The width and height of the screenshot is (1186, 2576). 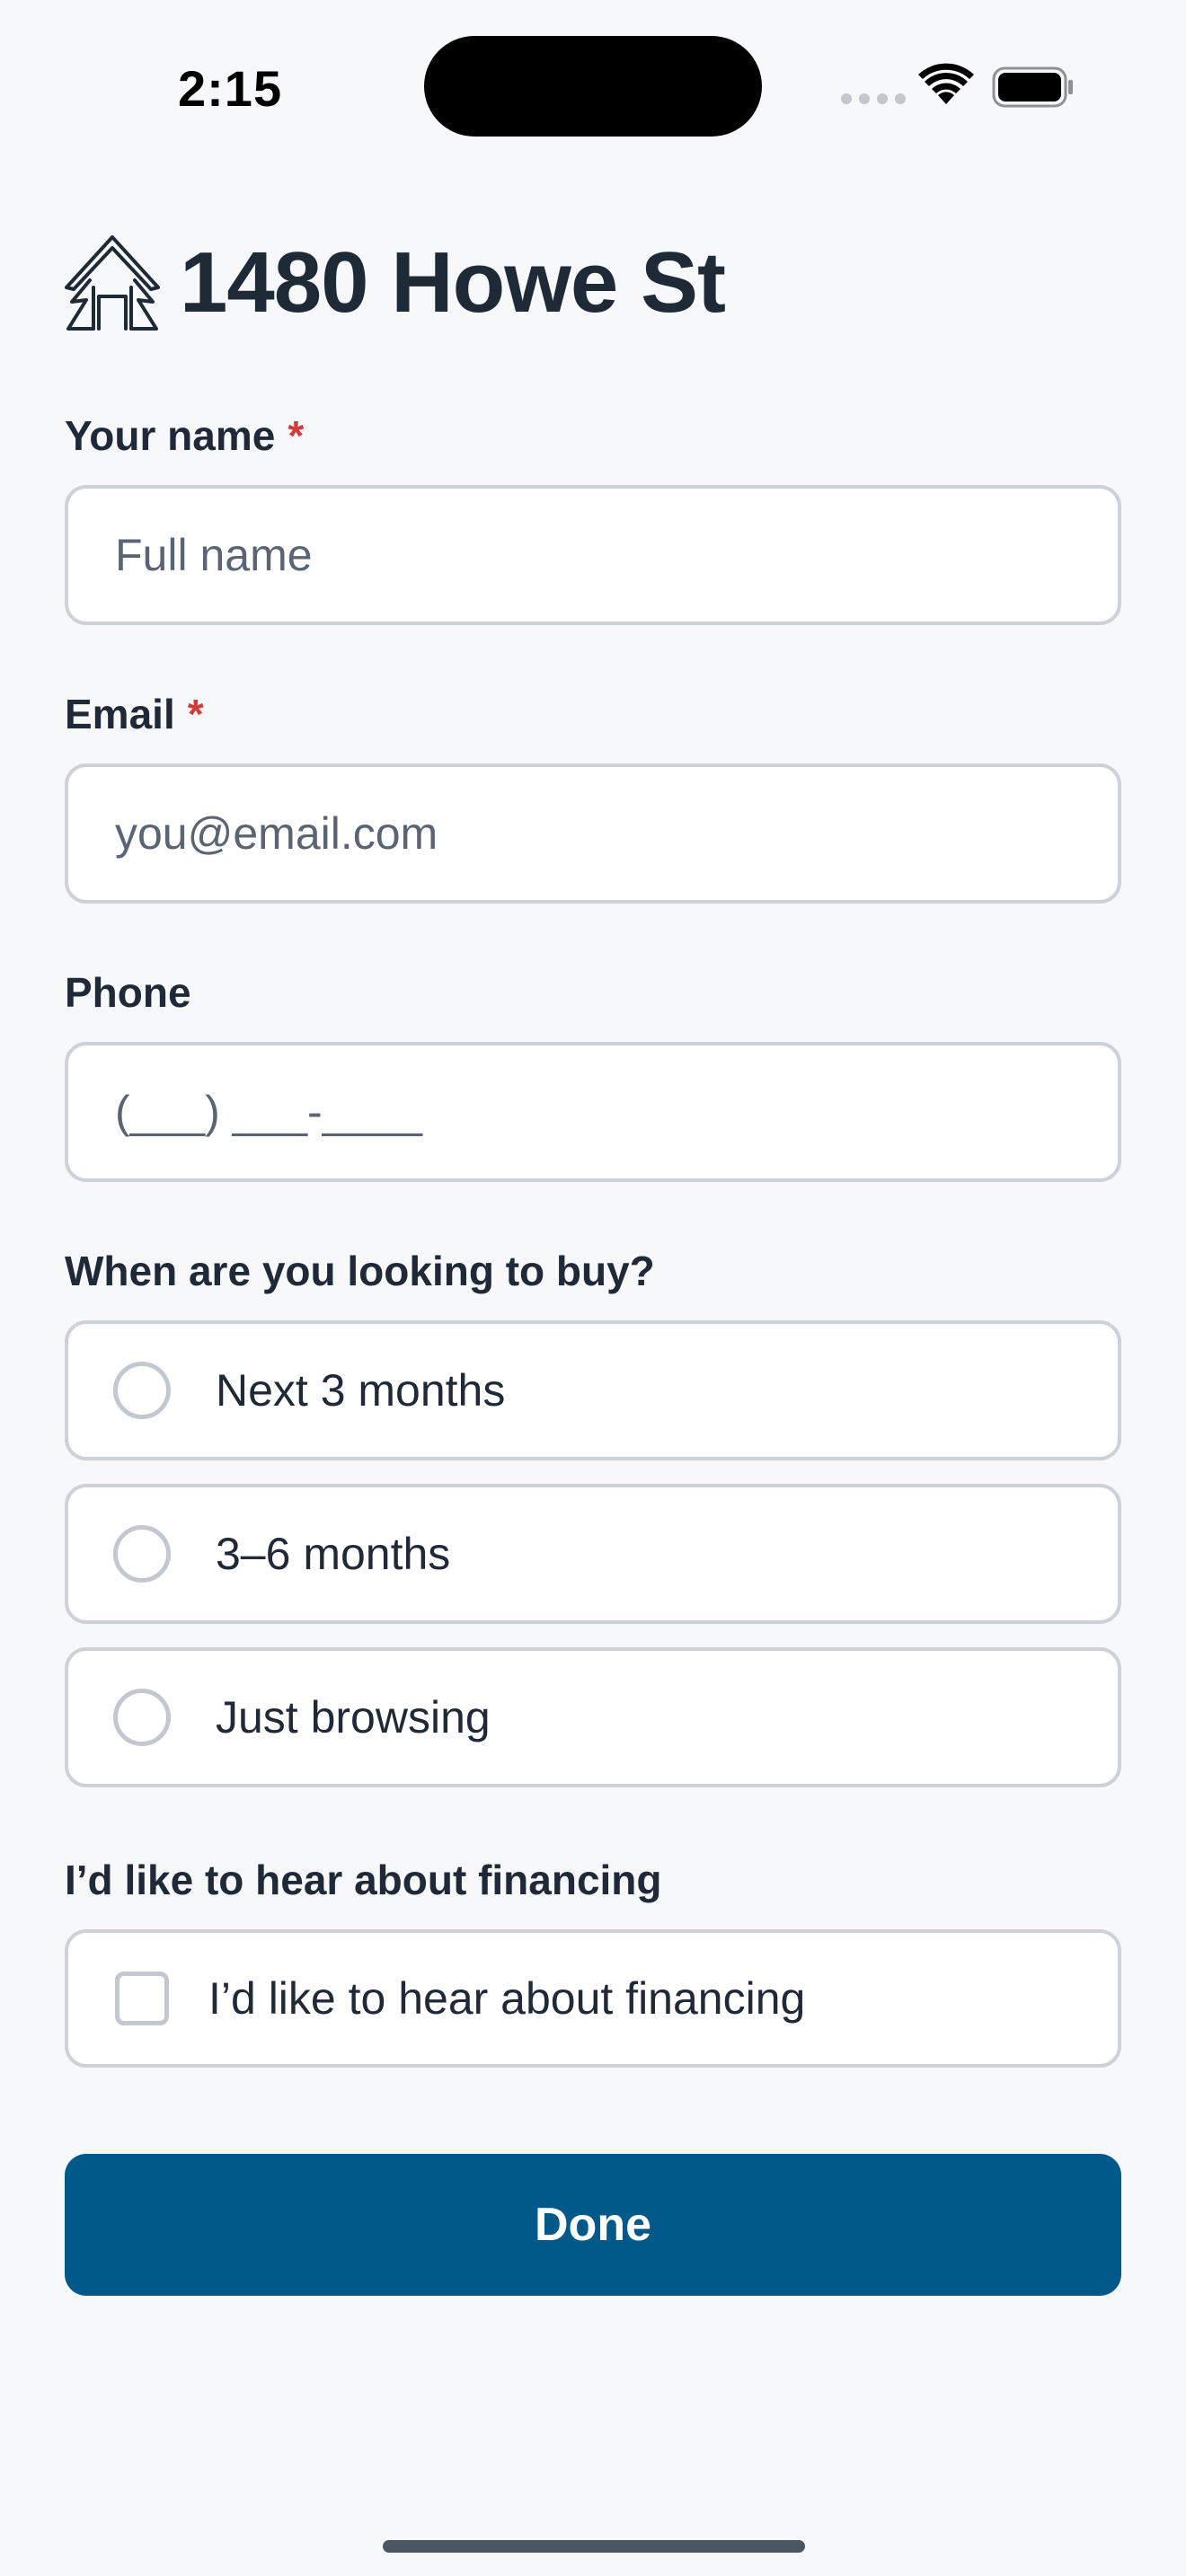 I want to click on name-label: Your name *, so click(x=184, y=435).